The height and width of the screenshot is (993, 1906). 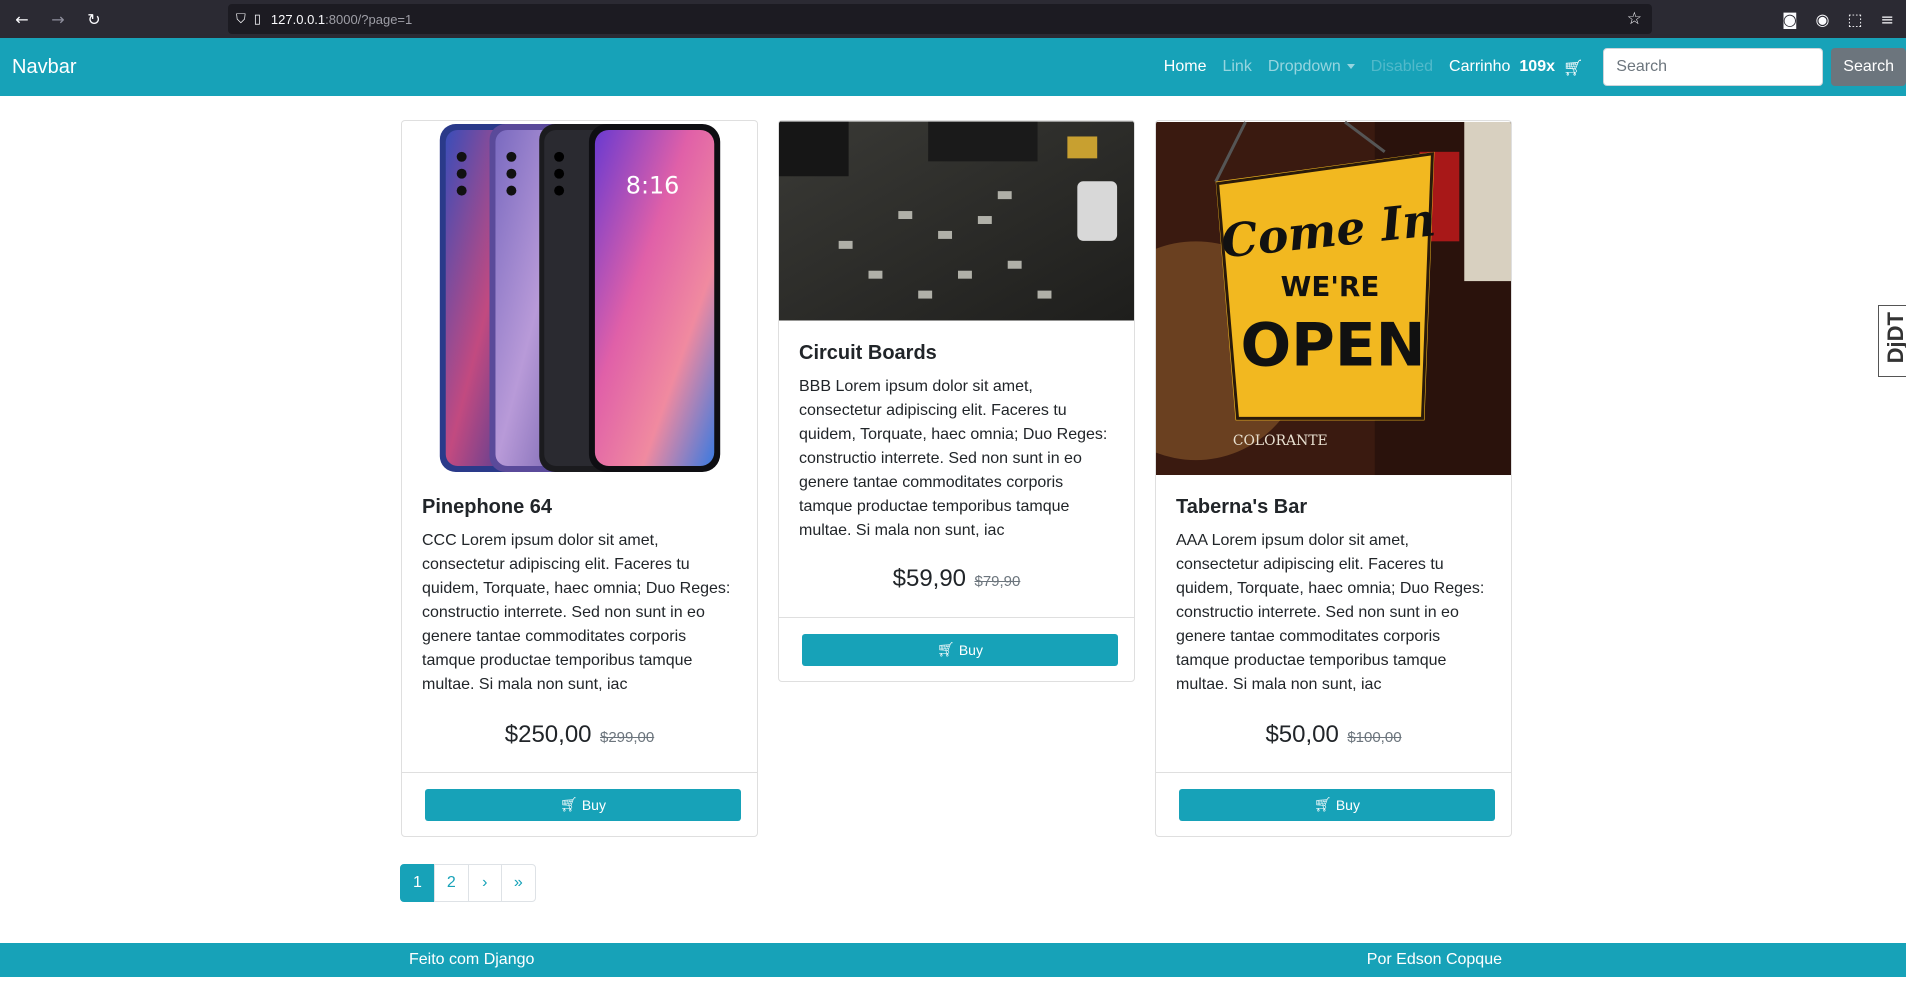 What do you see at coordinates (1894, 338) in the screenshot?
I see `debug-toolbar-label: DjDT` at bounding box center [1894, 338].